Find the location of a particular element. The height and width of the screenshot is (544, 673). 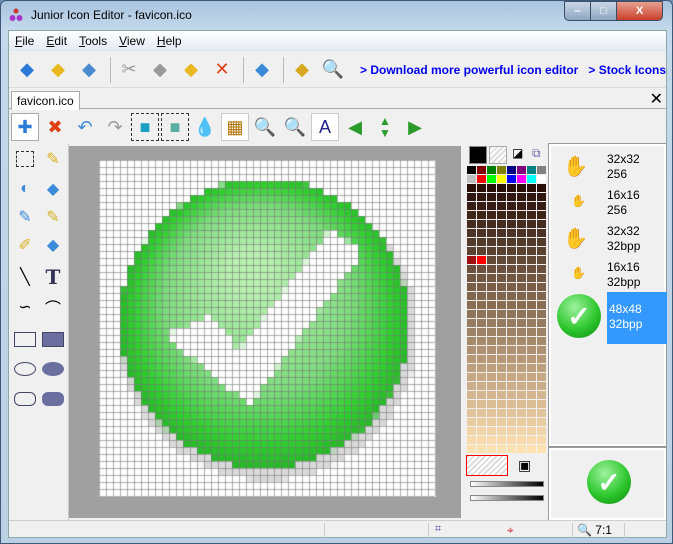

minimize-button: ‒ is located at coordinates (577, 11).